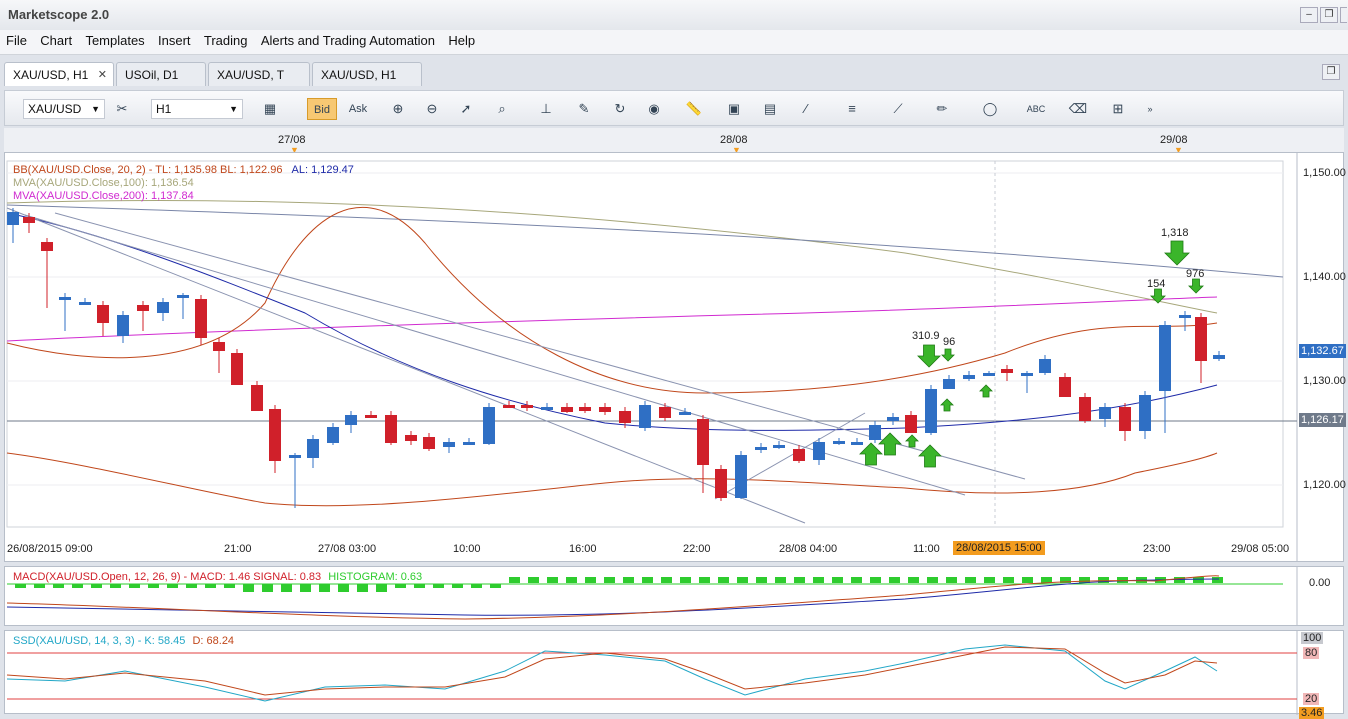 This screenshot has width=1348, height=719. Describe the element at coordinates (1331, 72) in the screenshot. I see `tile-windows-icon: ❐` at that location.